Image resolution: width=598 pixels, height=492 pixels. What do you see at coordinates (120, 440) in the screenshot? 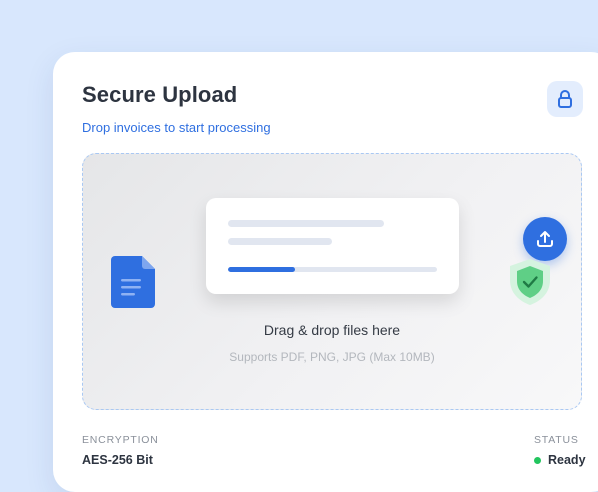
I see `encryption-label: ENCRYPTION` at bounding box center [120, 440].